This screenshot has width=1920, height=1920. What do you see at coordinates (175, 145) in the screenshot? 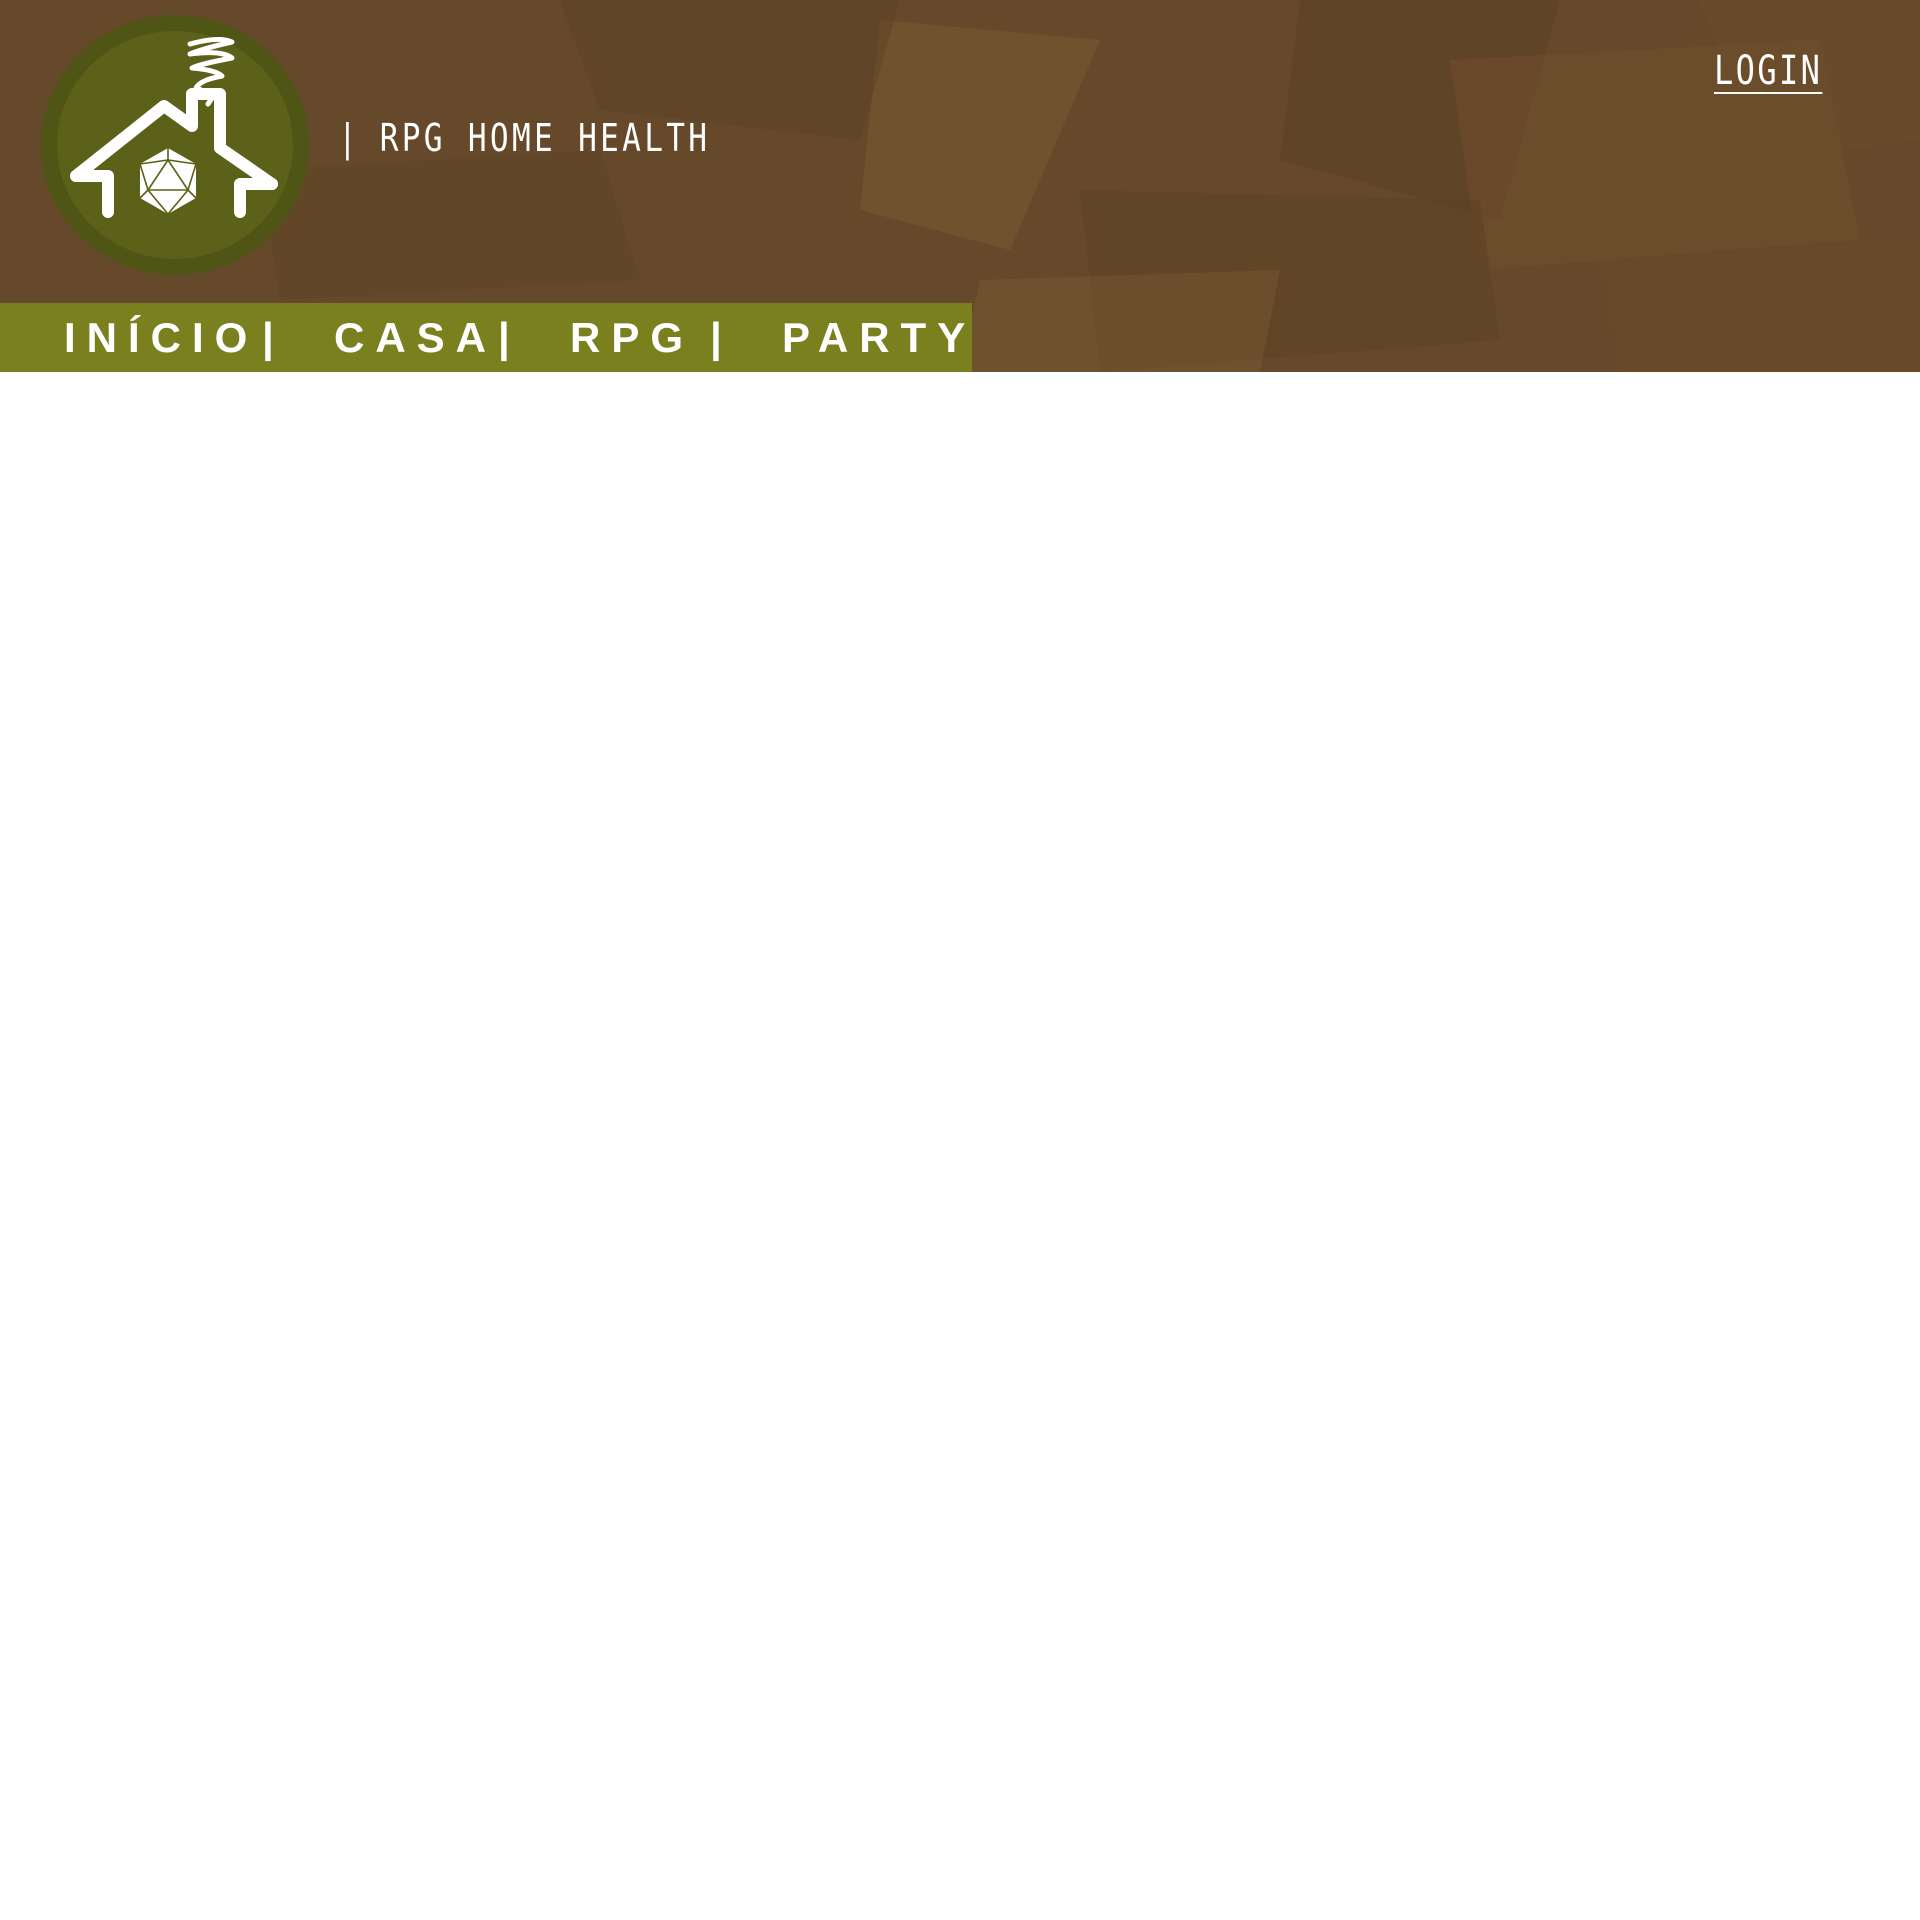
I see `house-d20-logo-icon` at bounding box center [175, 145].